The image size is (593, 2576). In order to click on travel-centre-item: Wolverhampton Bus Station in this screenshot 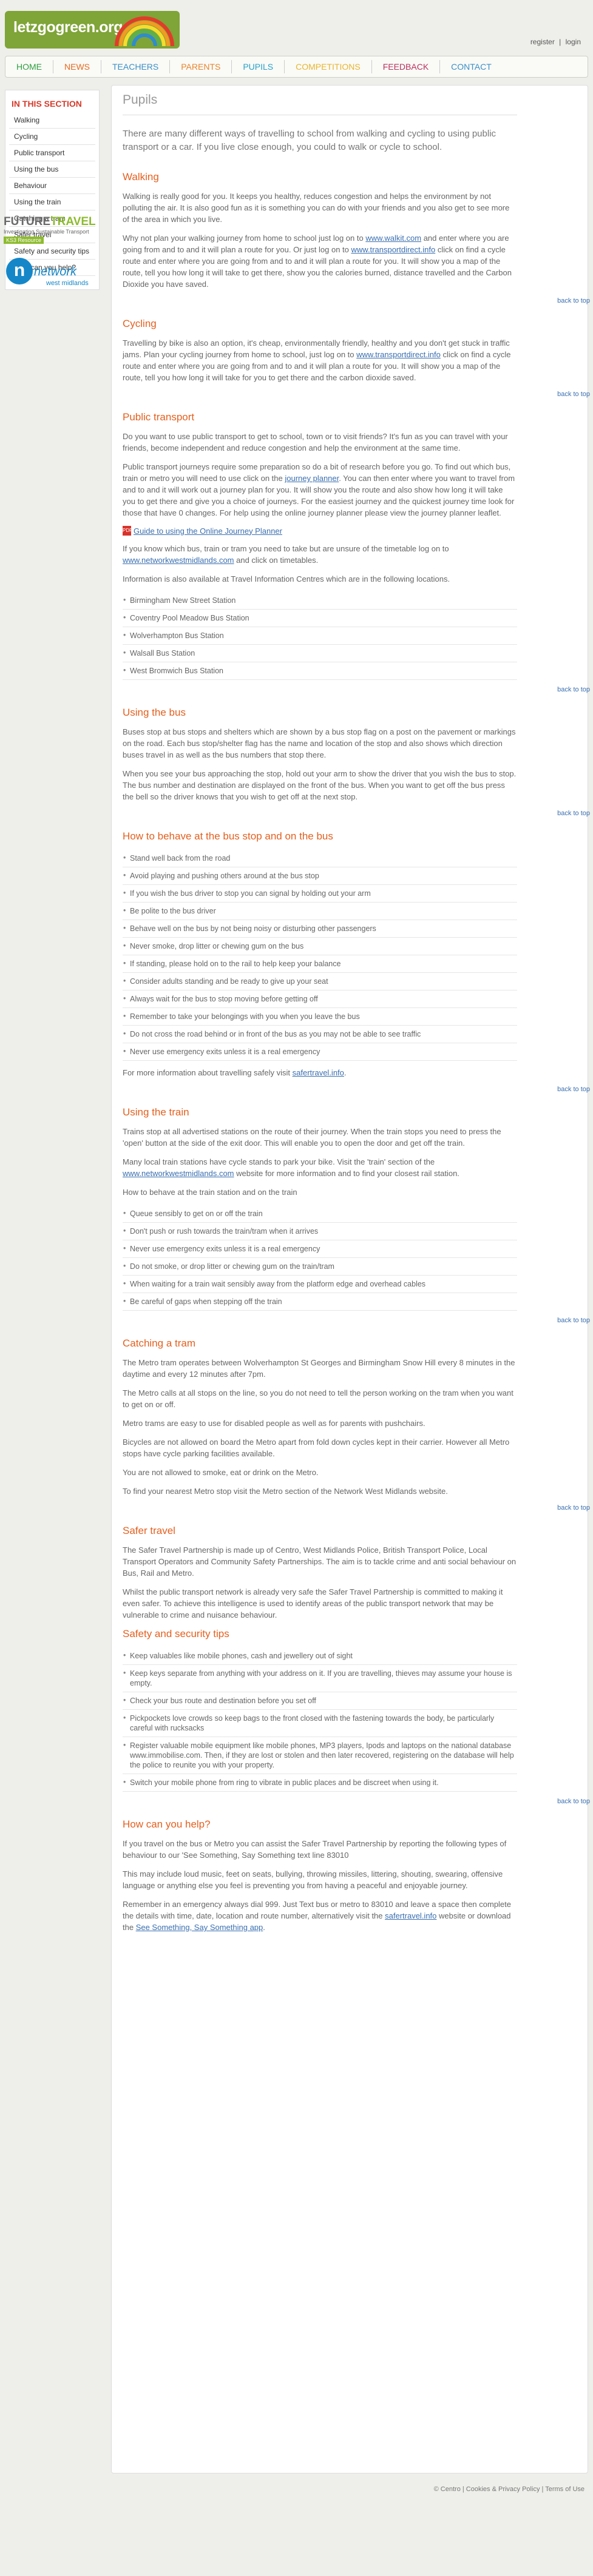, I will do `click(320, 636)`.